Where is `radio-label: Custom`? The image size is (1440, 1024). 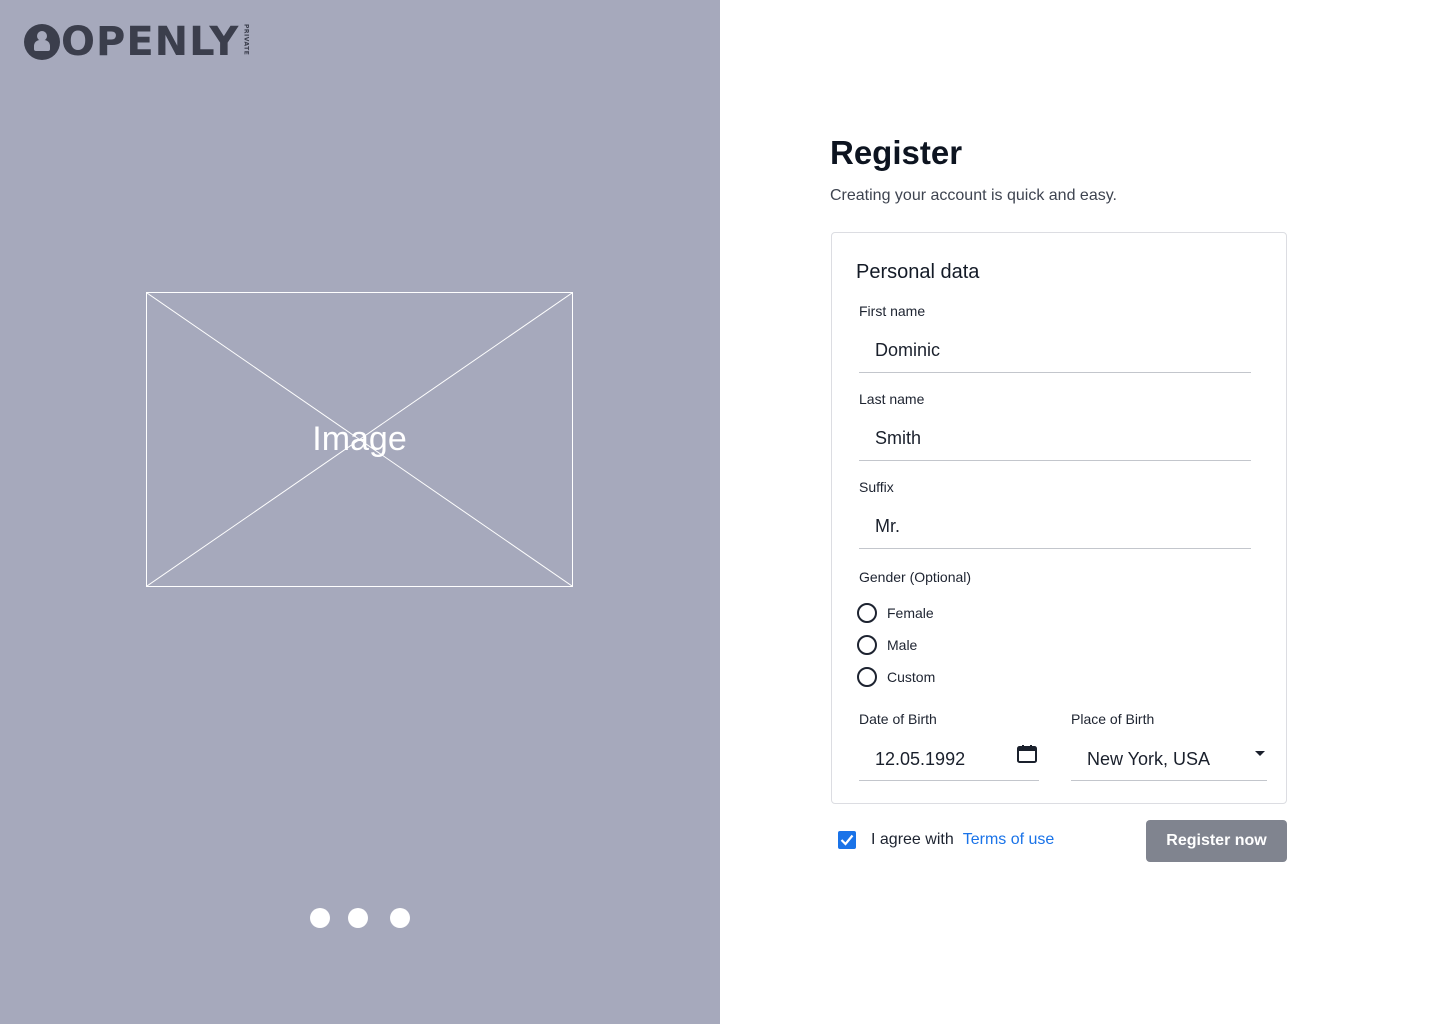
radio-label: Custom is located at coordinates (911, 677).